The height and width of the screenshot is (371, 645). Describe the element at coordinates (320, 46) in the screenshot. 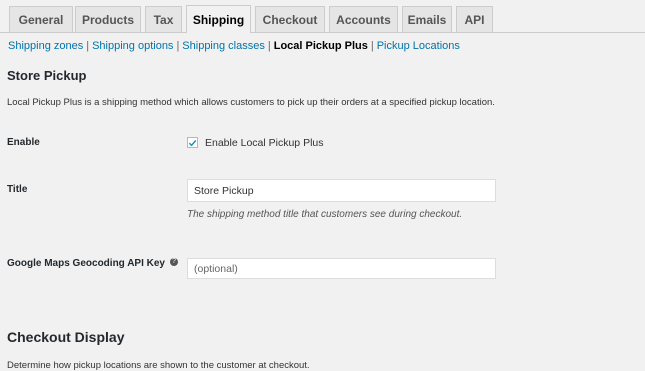

I see `subnav-local-pickup-plus: Local Pickup Plus` at that location.